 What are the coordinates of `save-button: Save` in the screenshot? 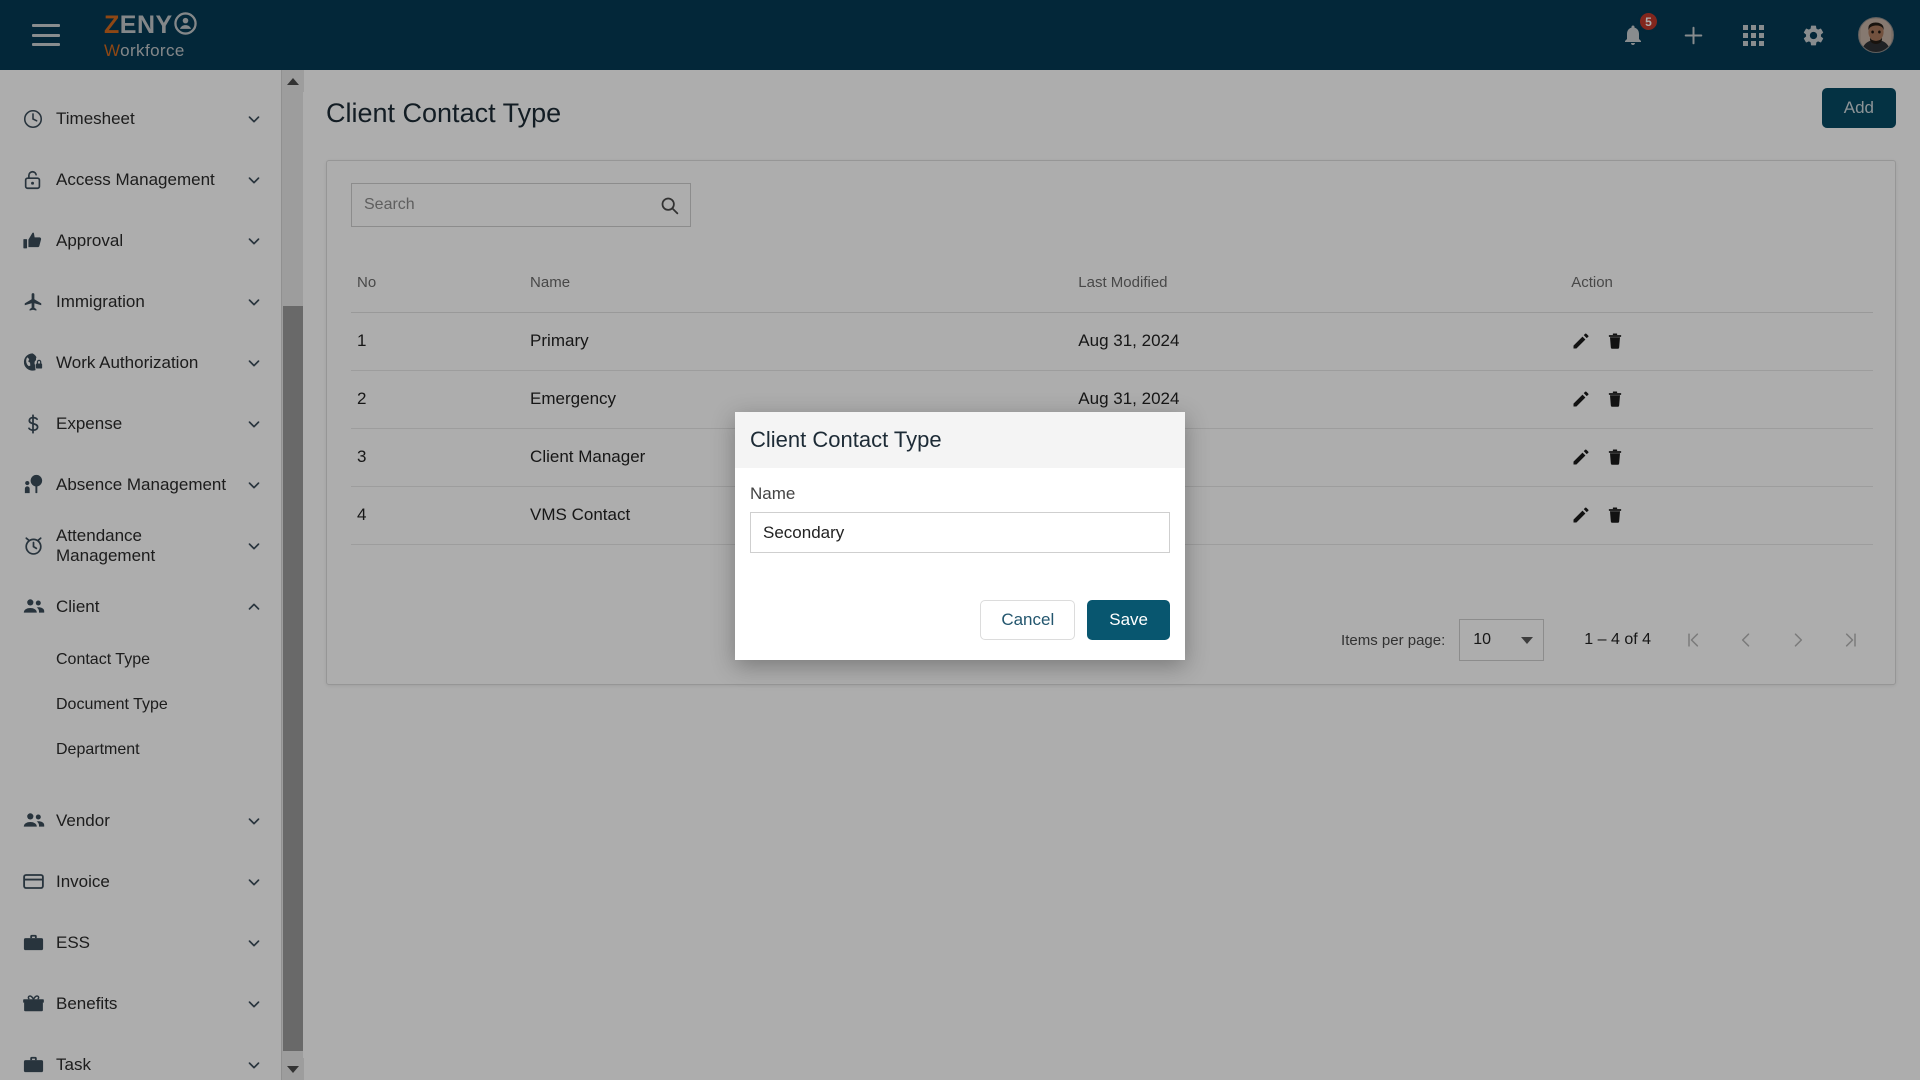 It's located at (1128, 620).